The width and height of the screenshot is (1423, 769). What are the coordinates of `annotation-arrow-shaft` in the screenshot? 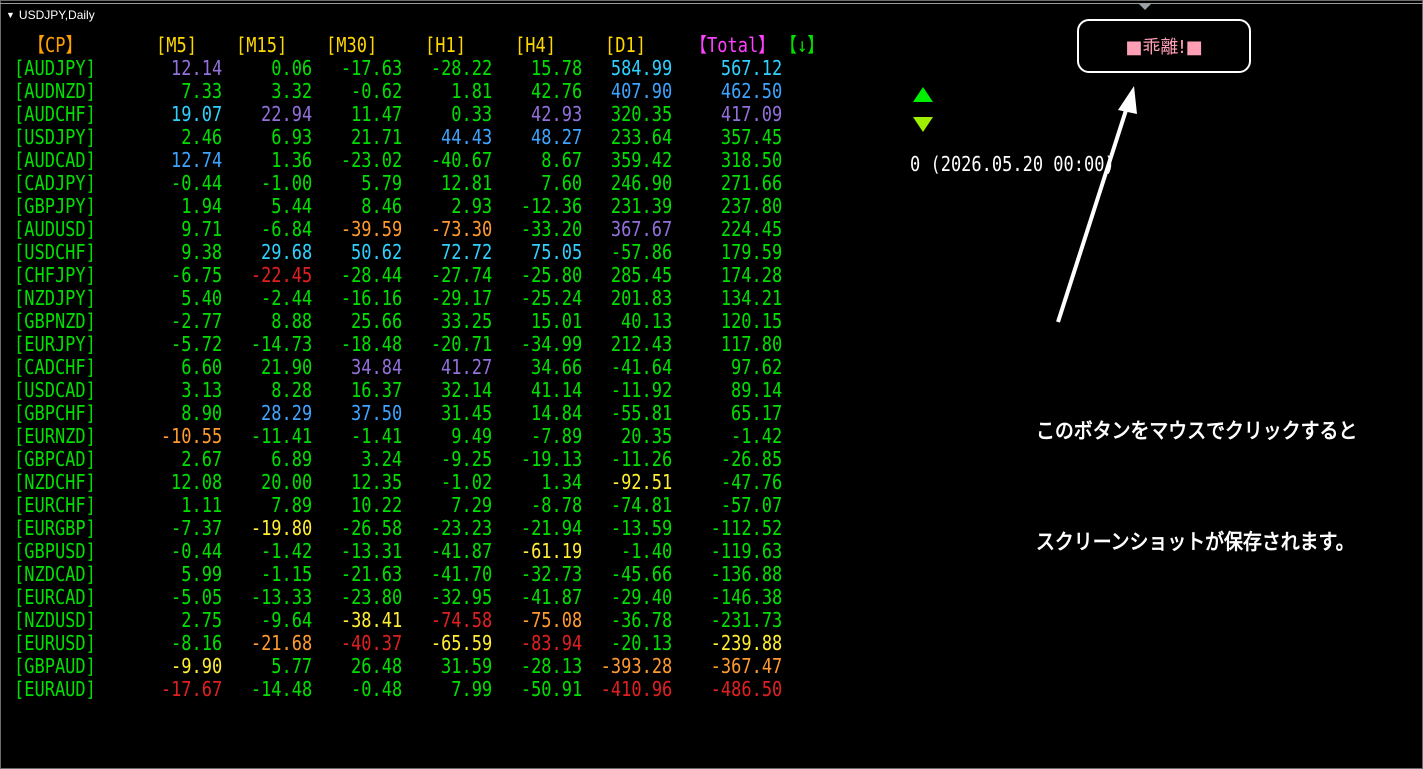 It's located at (1093, 213).